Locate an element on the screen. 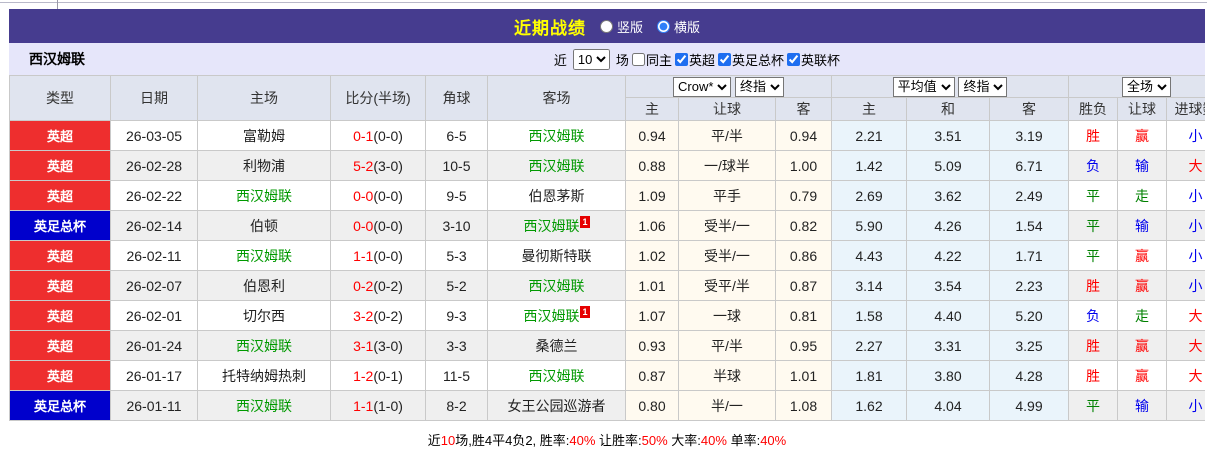 This screenshot has height=457, width=1207. avg-away: 2.23 is located at coordinates (1029, 285).